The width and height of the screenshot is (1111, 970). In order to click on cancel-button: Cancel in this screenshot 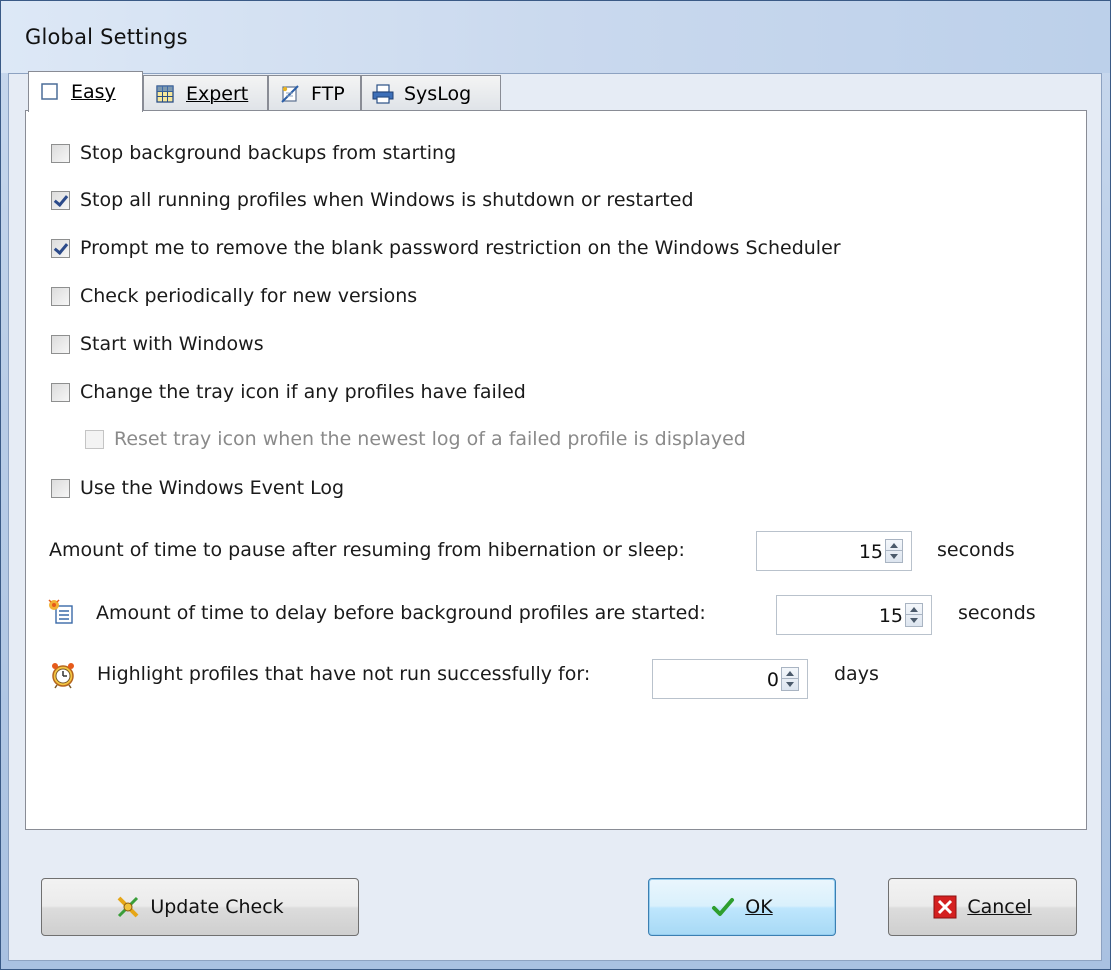, I will do `click(982, 907)`.